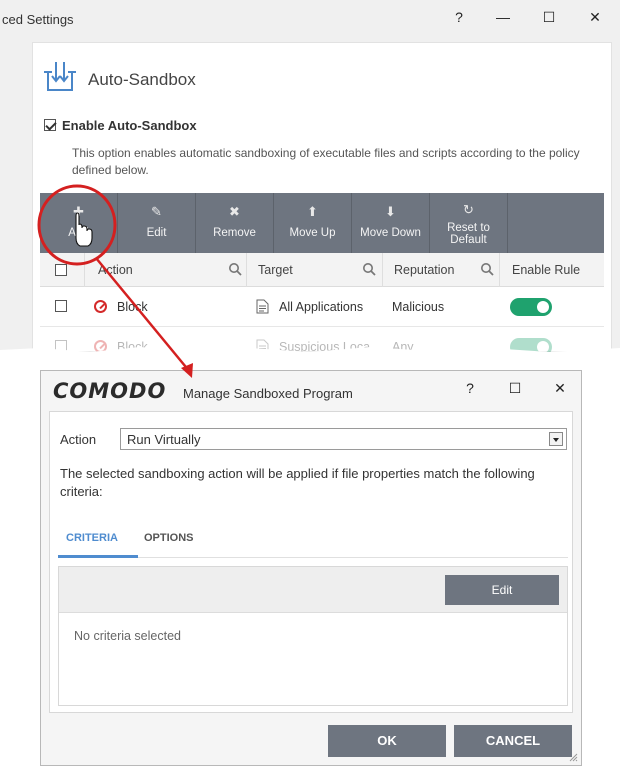 This screenshot has width=620, height=770. I want to click on remove-button: ✖ Remove, so click(235, 223).